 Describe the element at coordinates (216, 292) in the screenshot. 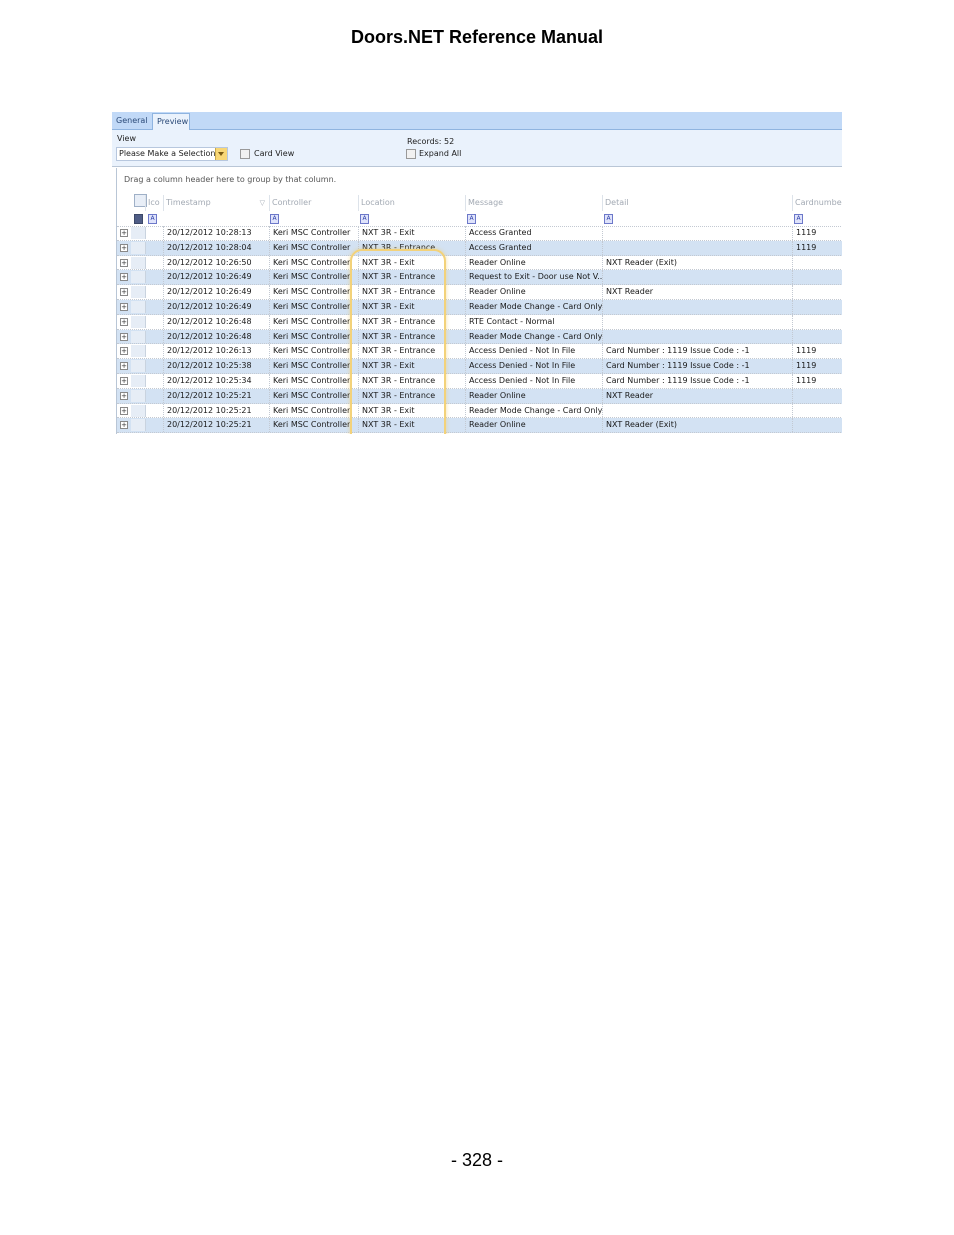

I see `cell-timestamp: 20/12/2012 10:26:49` at that location.